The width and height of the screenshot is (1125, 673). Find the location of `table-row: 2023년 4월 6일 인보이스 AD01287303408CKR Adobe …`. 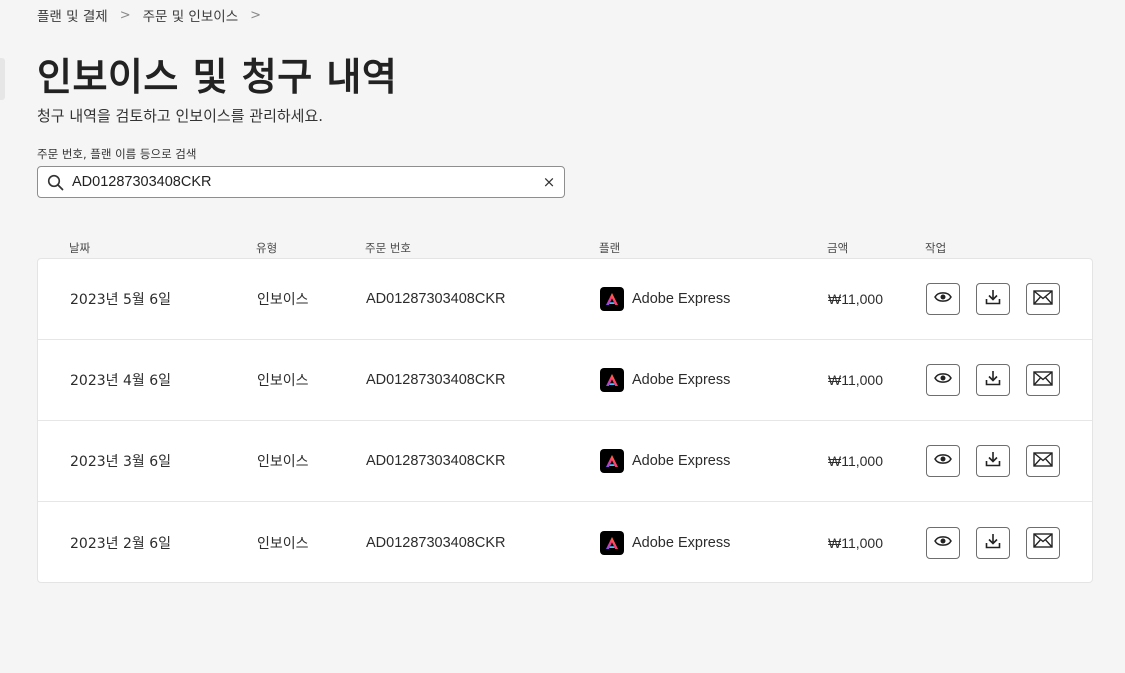

table-row: 2023년 4월 6일 인보이스 AD01287303408CKR Adobe … is located at coordinates (565, 380).